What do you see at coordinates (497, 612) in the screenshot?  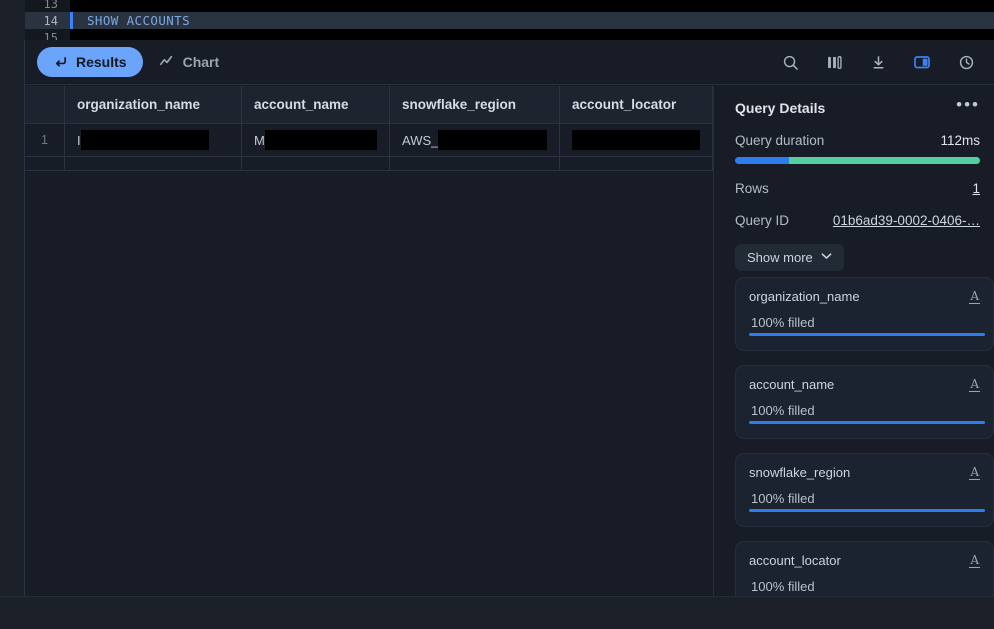 I see `bottom-bar` at bounding box center [497, 612].